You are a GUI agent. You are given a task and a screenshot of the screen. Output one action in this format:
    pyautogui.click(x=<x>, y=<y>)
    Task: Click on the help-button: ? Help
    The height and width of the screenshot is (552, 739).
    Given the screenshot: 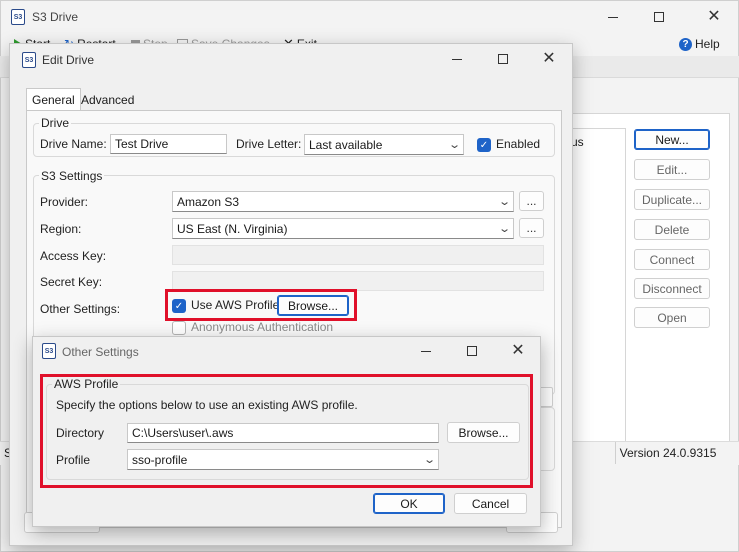 What is the action you would take?
    pyautogui.click(x=699, y=44)
    